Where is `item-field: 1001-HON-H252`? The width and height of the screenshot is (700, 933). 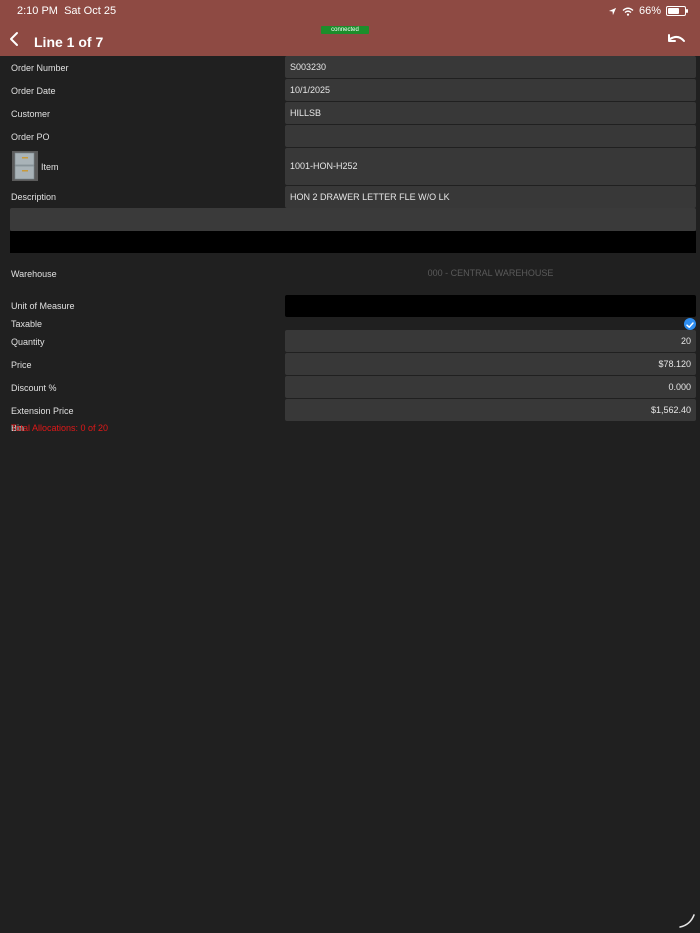 item-field: 1001-HON-H252 is located at coordinates (490, 166).